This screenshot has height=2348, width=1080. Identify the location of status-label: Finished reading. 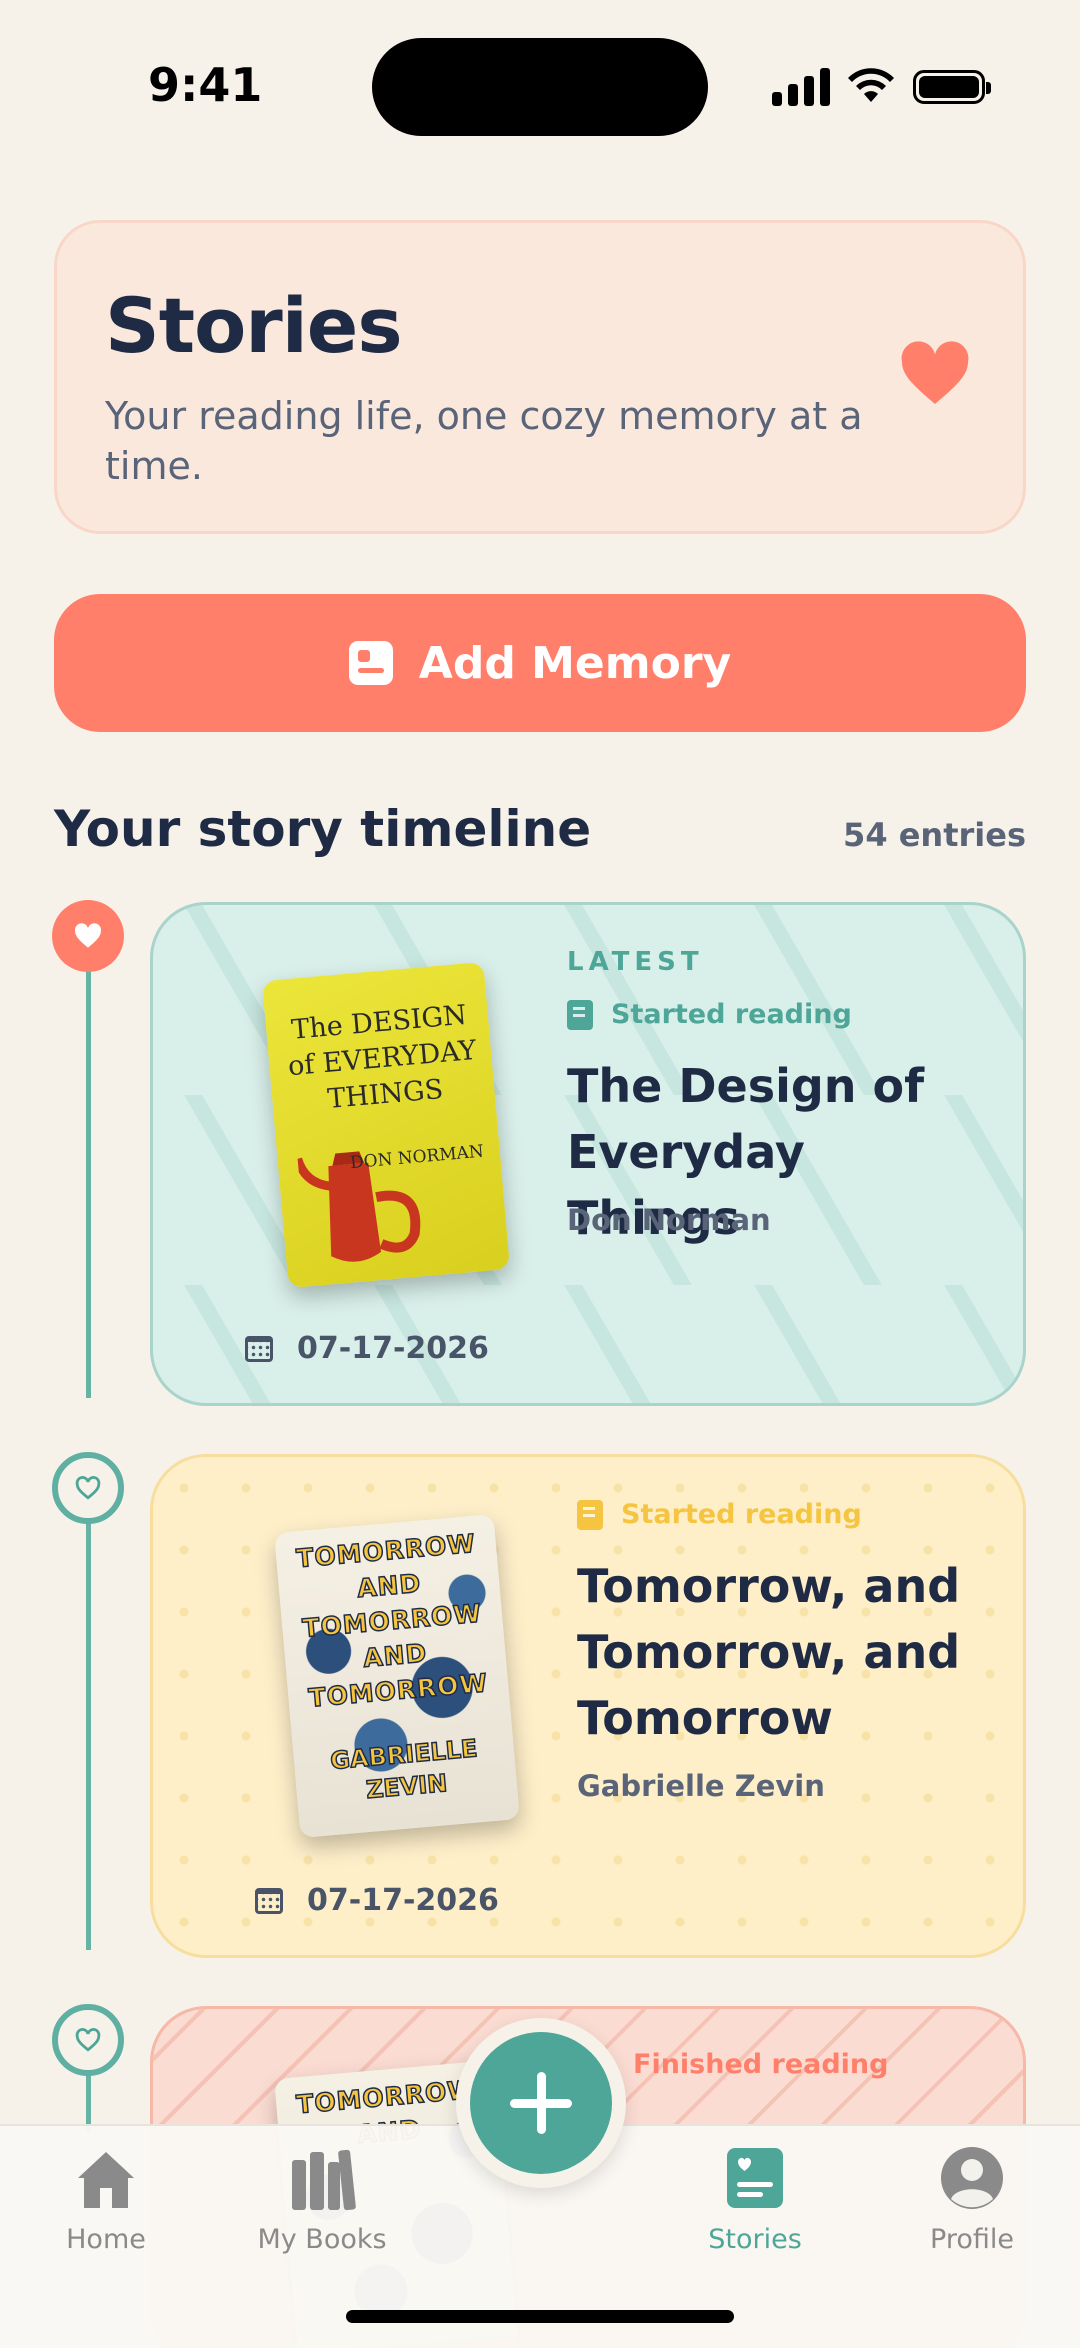
(761, 2064).